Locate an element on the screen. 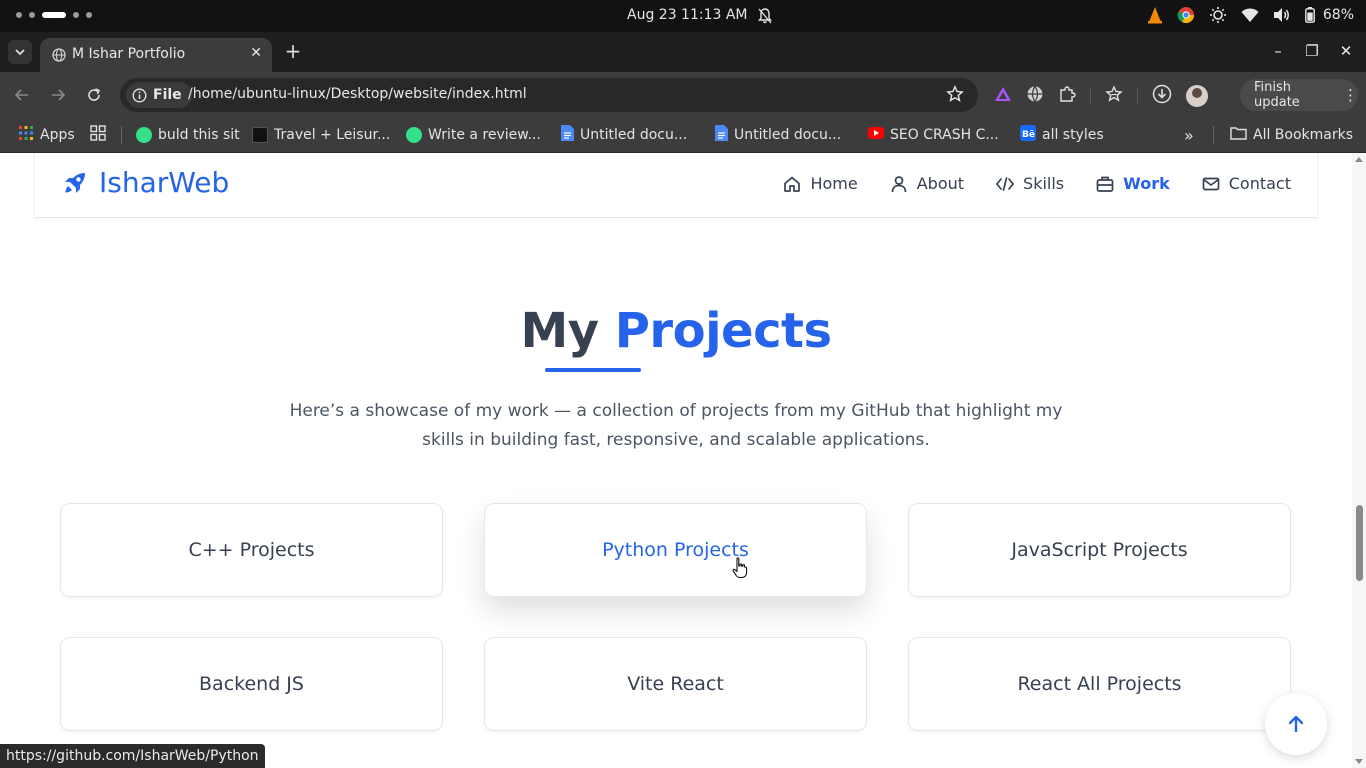  back-button is located at coordinates (22, 95).